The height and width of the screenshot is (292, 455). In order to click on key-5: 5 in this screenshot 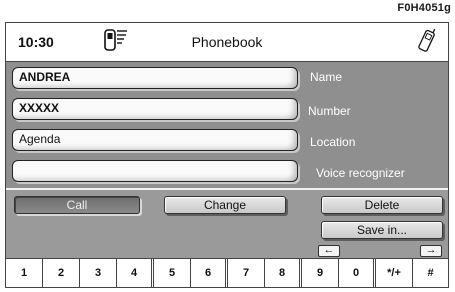, I will do `click(172, 273)`.